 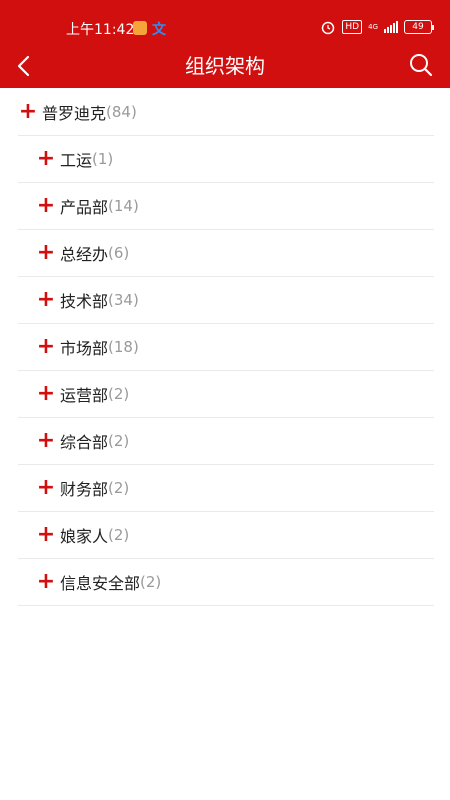 I want to click on tree-node: + 技术部 (34), so click(x=226, y=300).